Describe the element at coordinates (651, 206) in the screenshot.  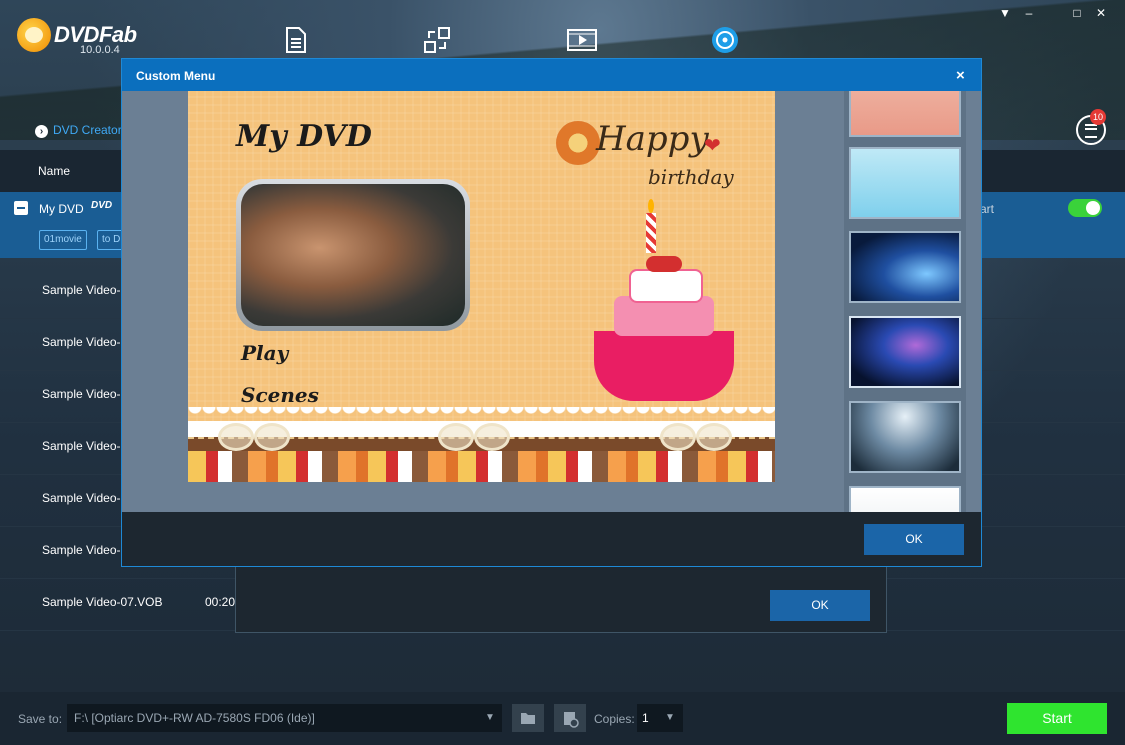
I see `candle-flame-icon` at that location.